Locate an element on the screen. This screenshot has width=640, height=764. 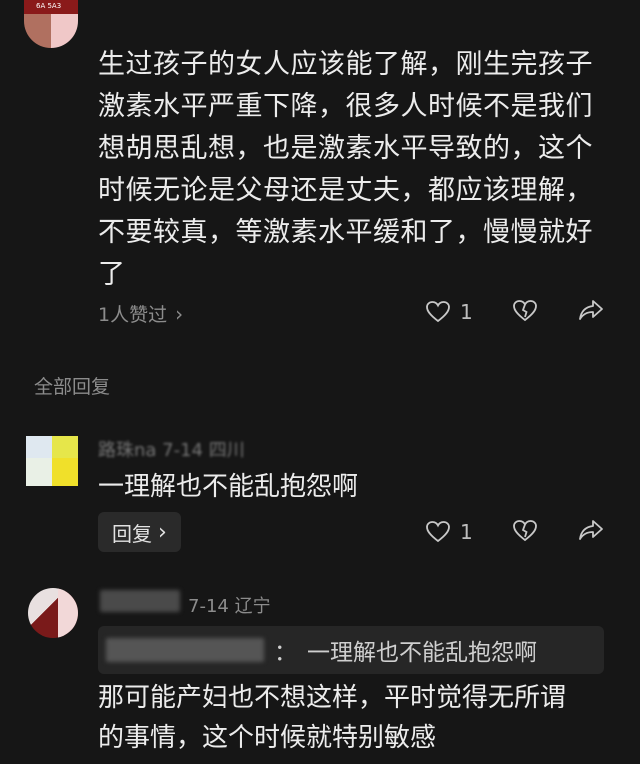
comment-line: 了 is located at coordinates (112, 274).